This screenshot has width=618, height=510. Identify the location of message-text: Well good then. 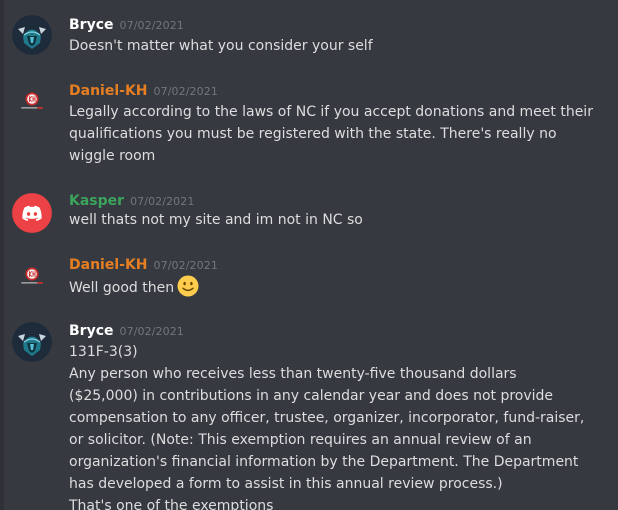
(122, 288).